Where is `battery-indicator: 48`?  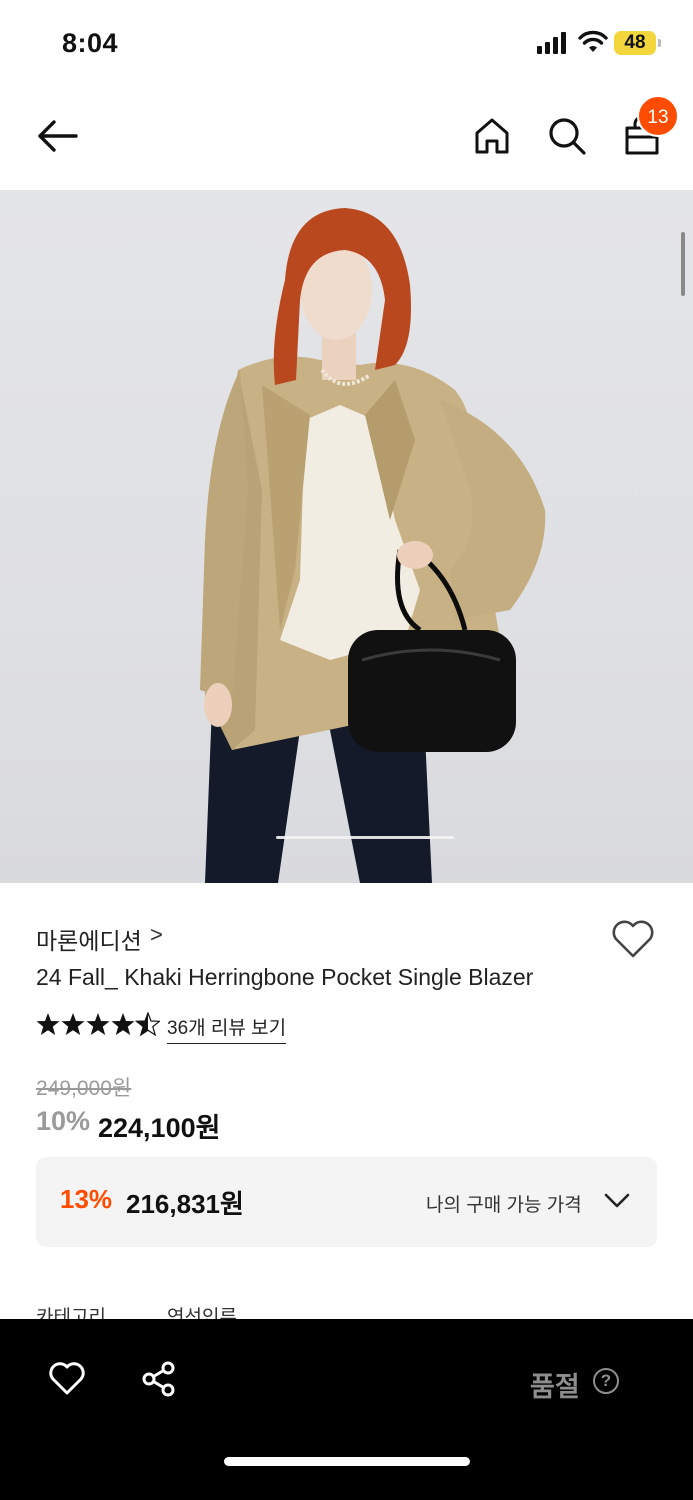 battery-indicator: 48 is located at coordinates (637, 43).